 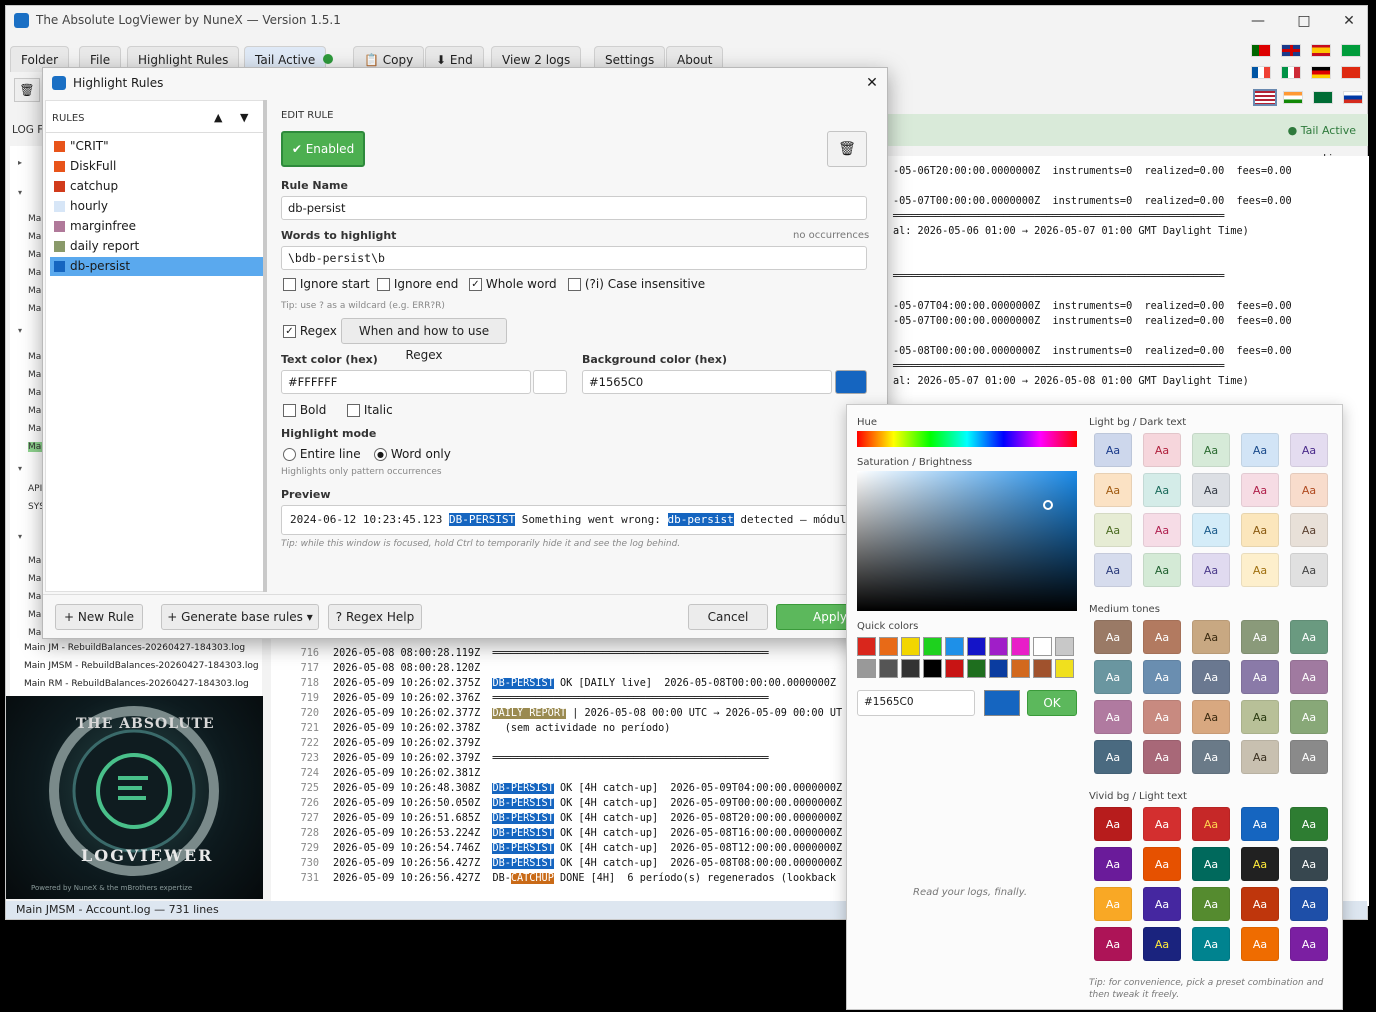 What do you see at coordinates (27, 90) in the screenshot?
I see `trash-icon: 🗑` at bounding box center [27, 90].